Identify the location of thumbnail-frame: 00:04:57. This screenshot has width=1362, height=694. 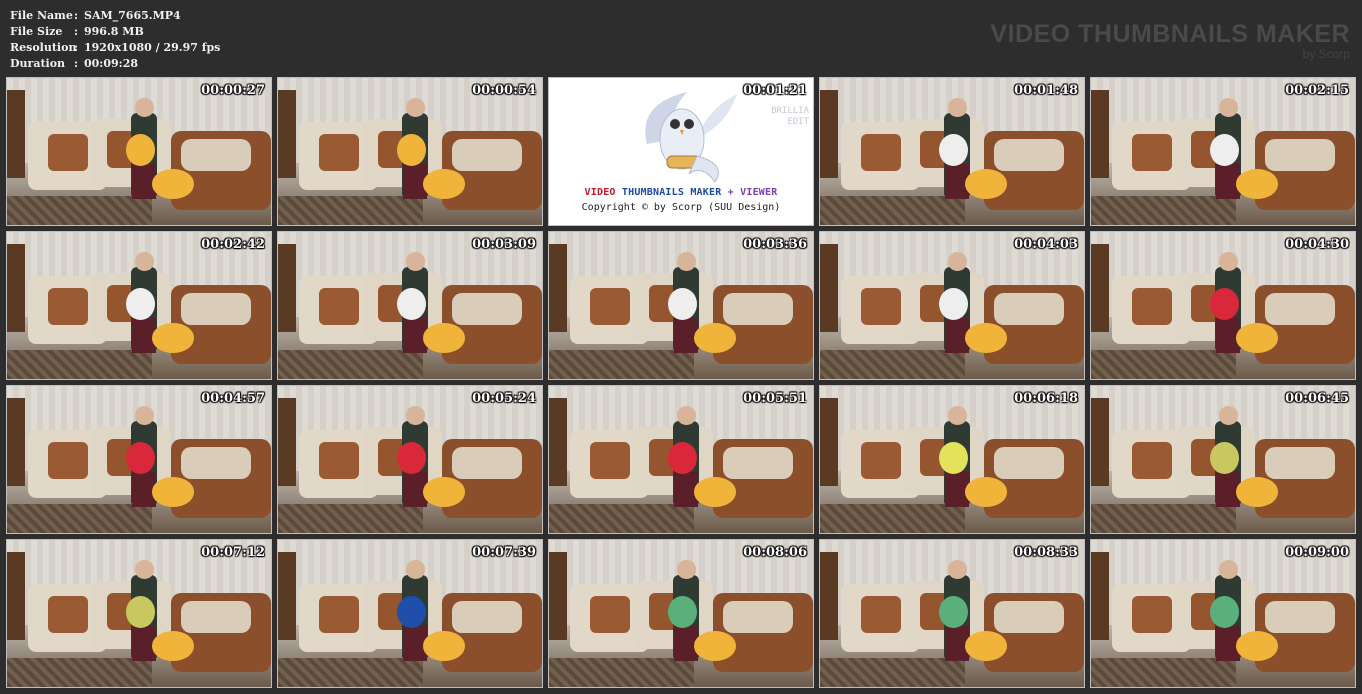
(139, 459).